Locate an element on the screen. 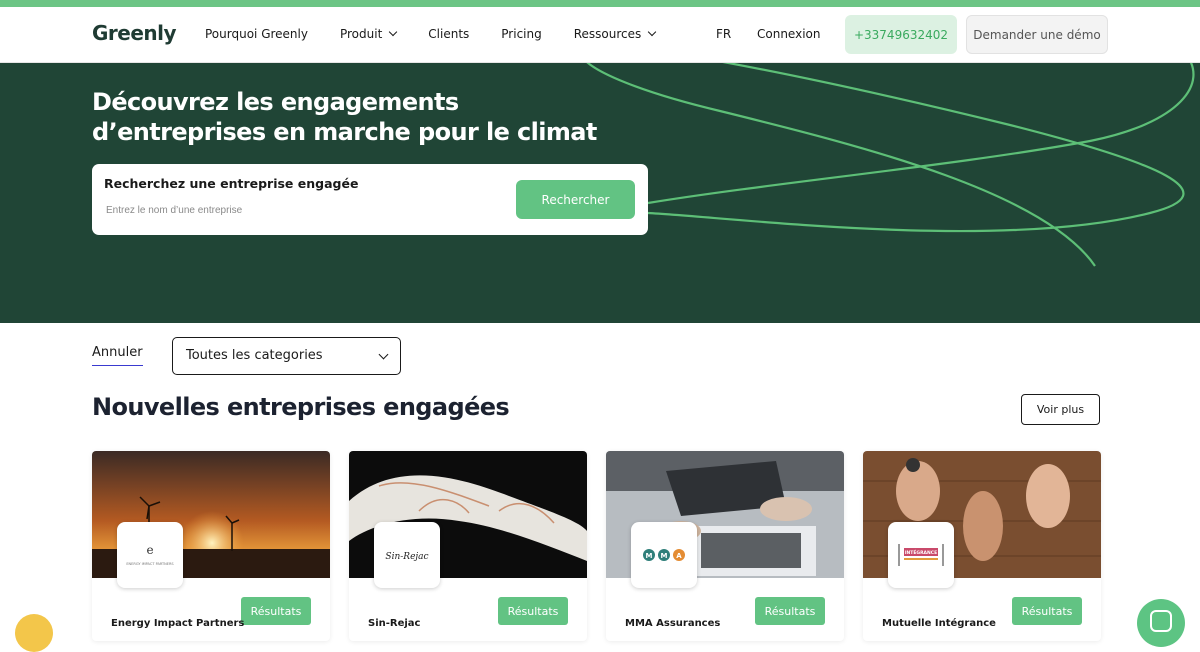 This screenshot has width=1200, height=652. company-name: MMA Assurances is located at coordinates (673, 623).